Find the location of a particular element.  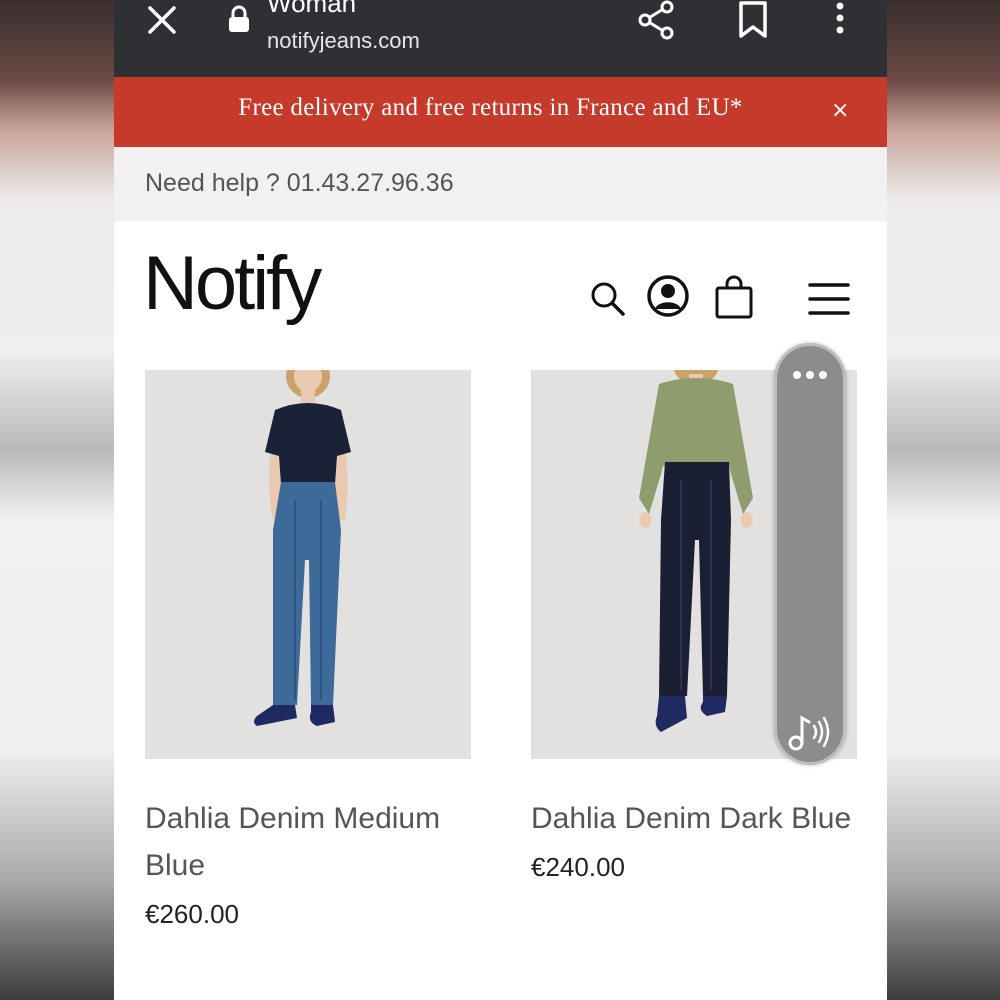

music-note-icon is located at coordinates (810, 732).